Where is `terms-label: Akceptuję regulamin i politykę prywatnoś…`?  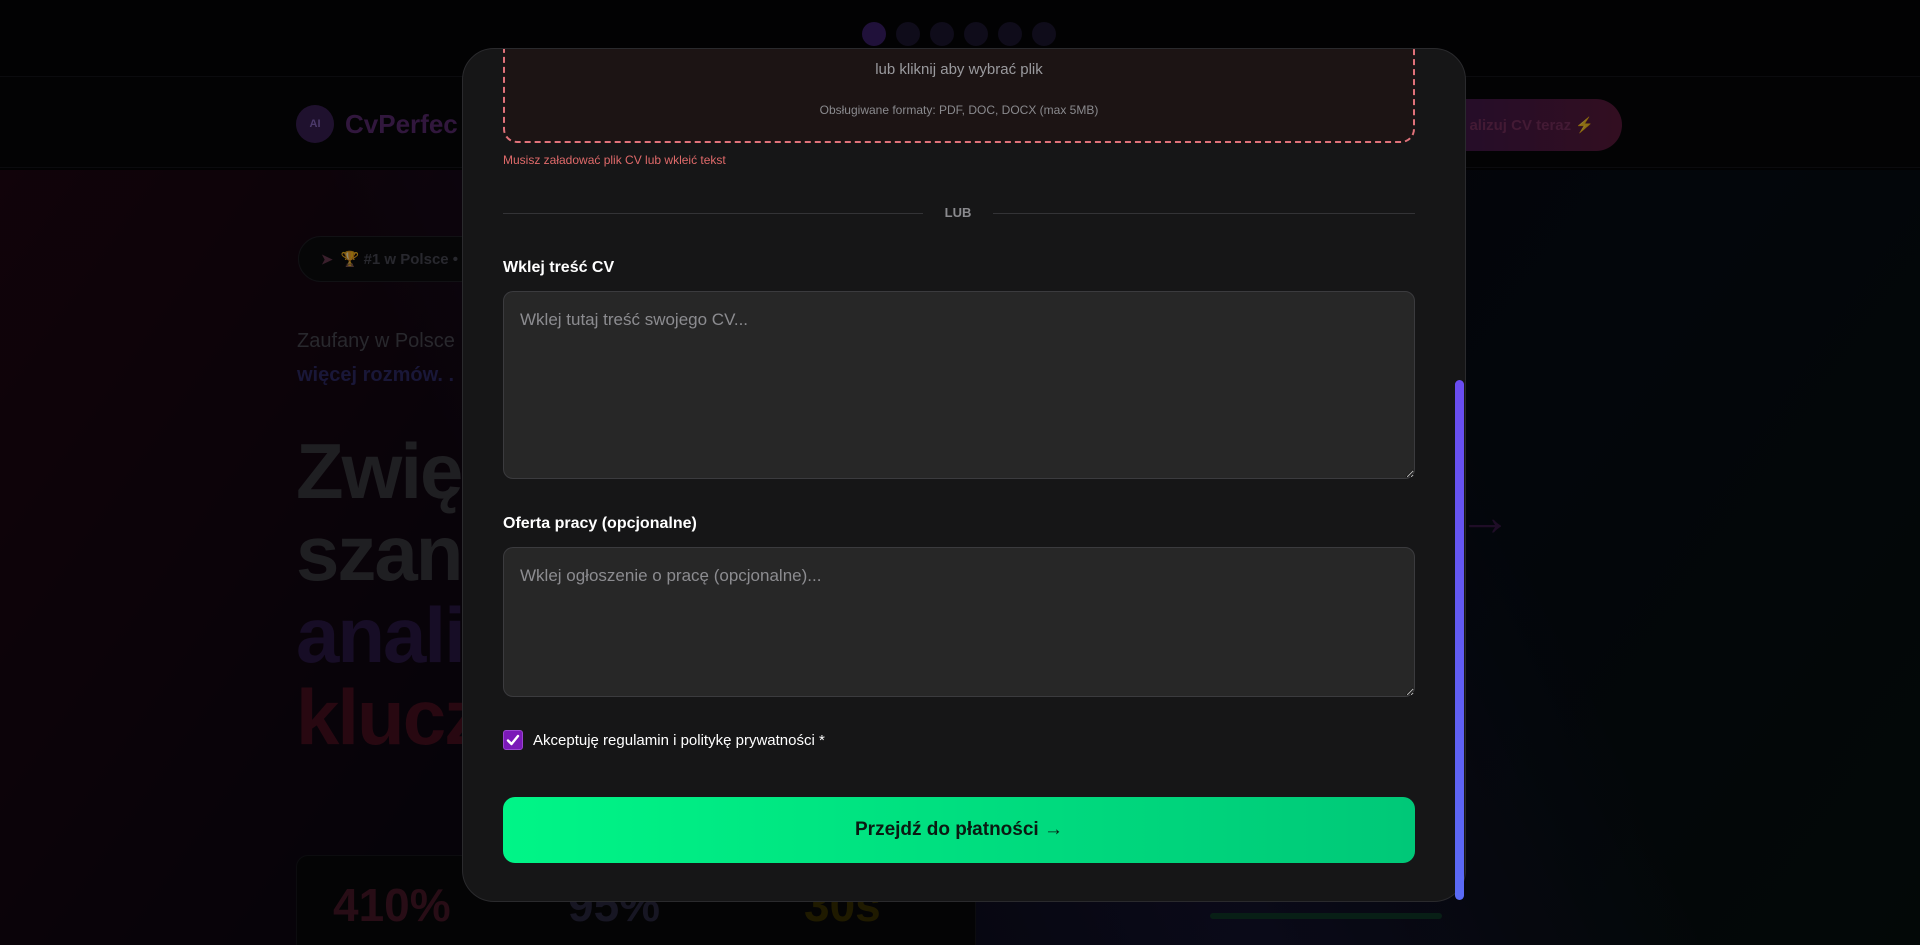
terms-label: Akceptuję regulamin i politykę prywatnoś… is located at coordinates (679, 740).